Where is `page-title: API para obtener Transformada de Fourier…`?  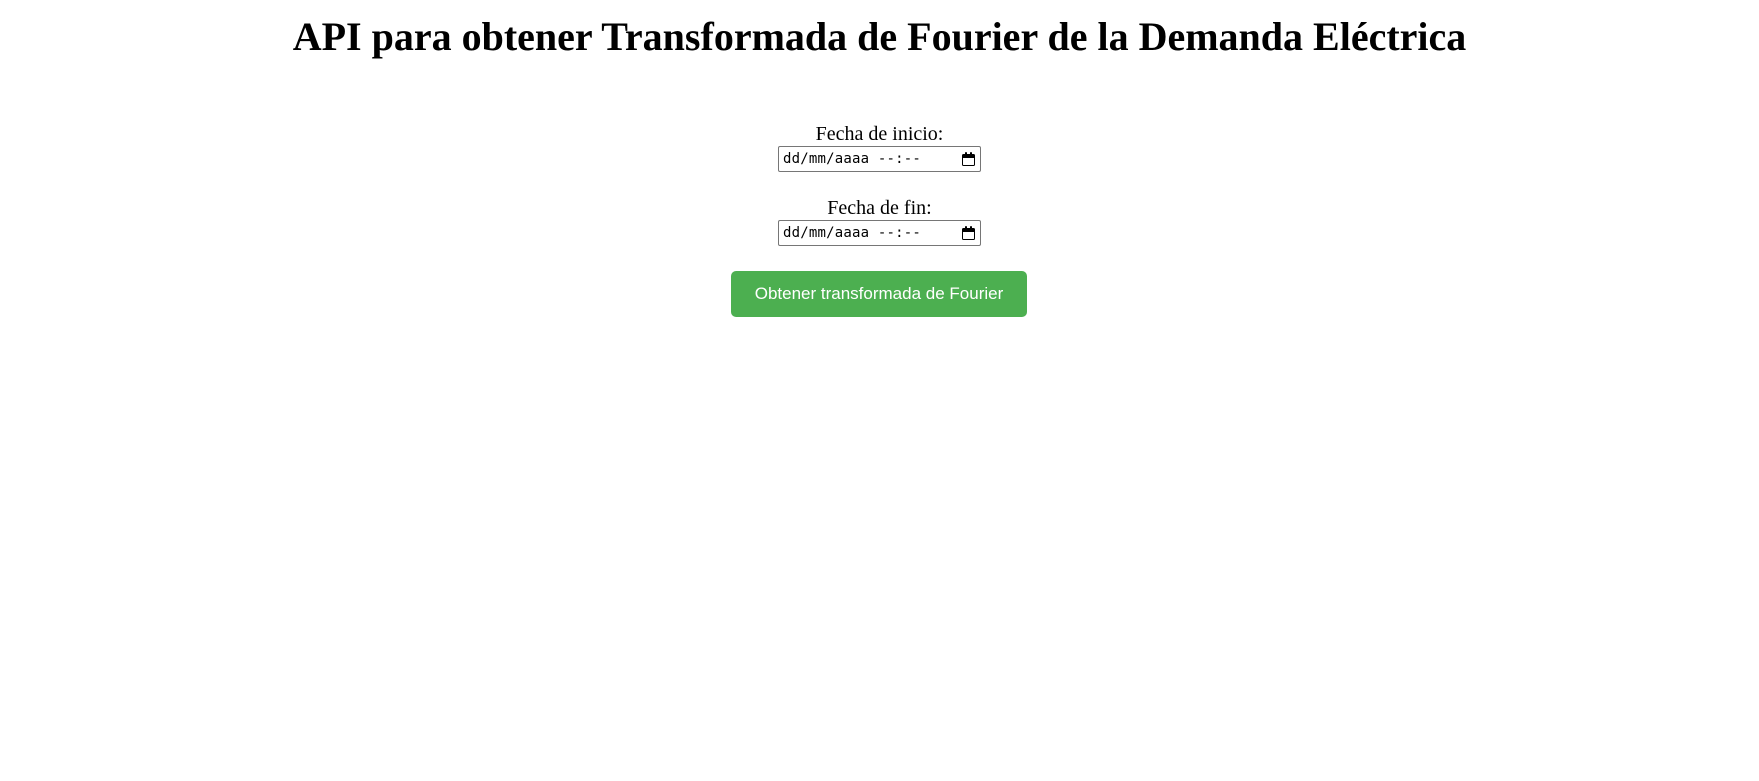 page-title: API para obtener Transformada de Fourier… is located at coordinates (879, 36).